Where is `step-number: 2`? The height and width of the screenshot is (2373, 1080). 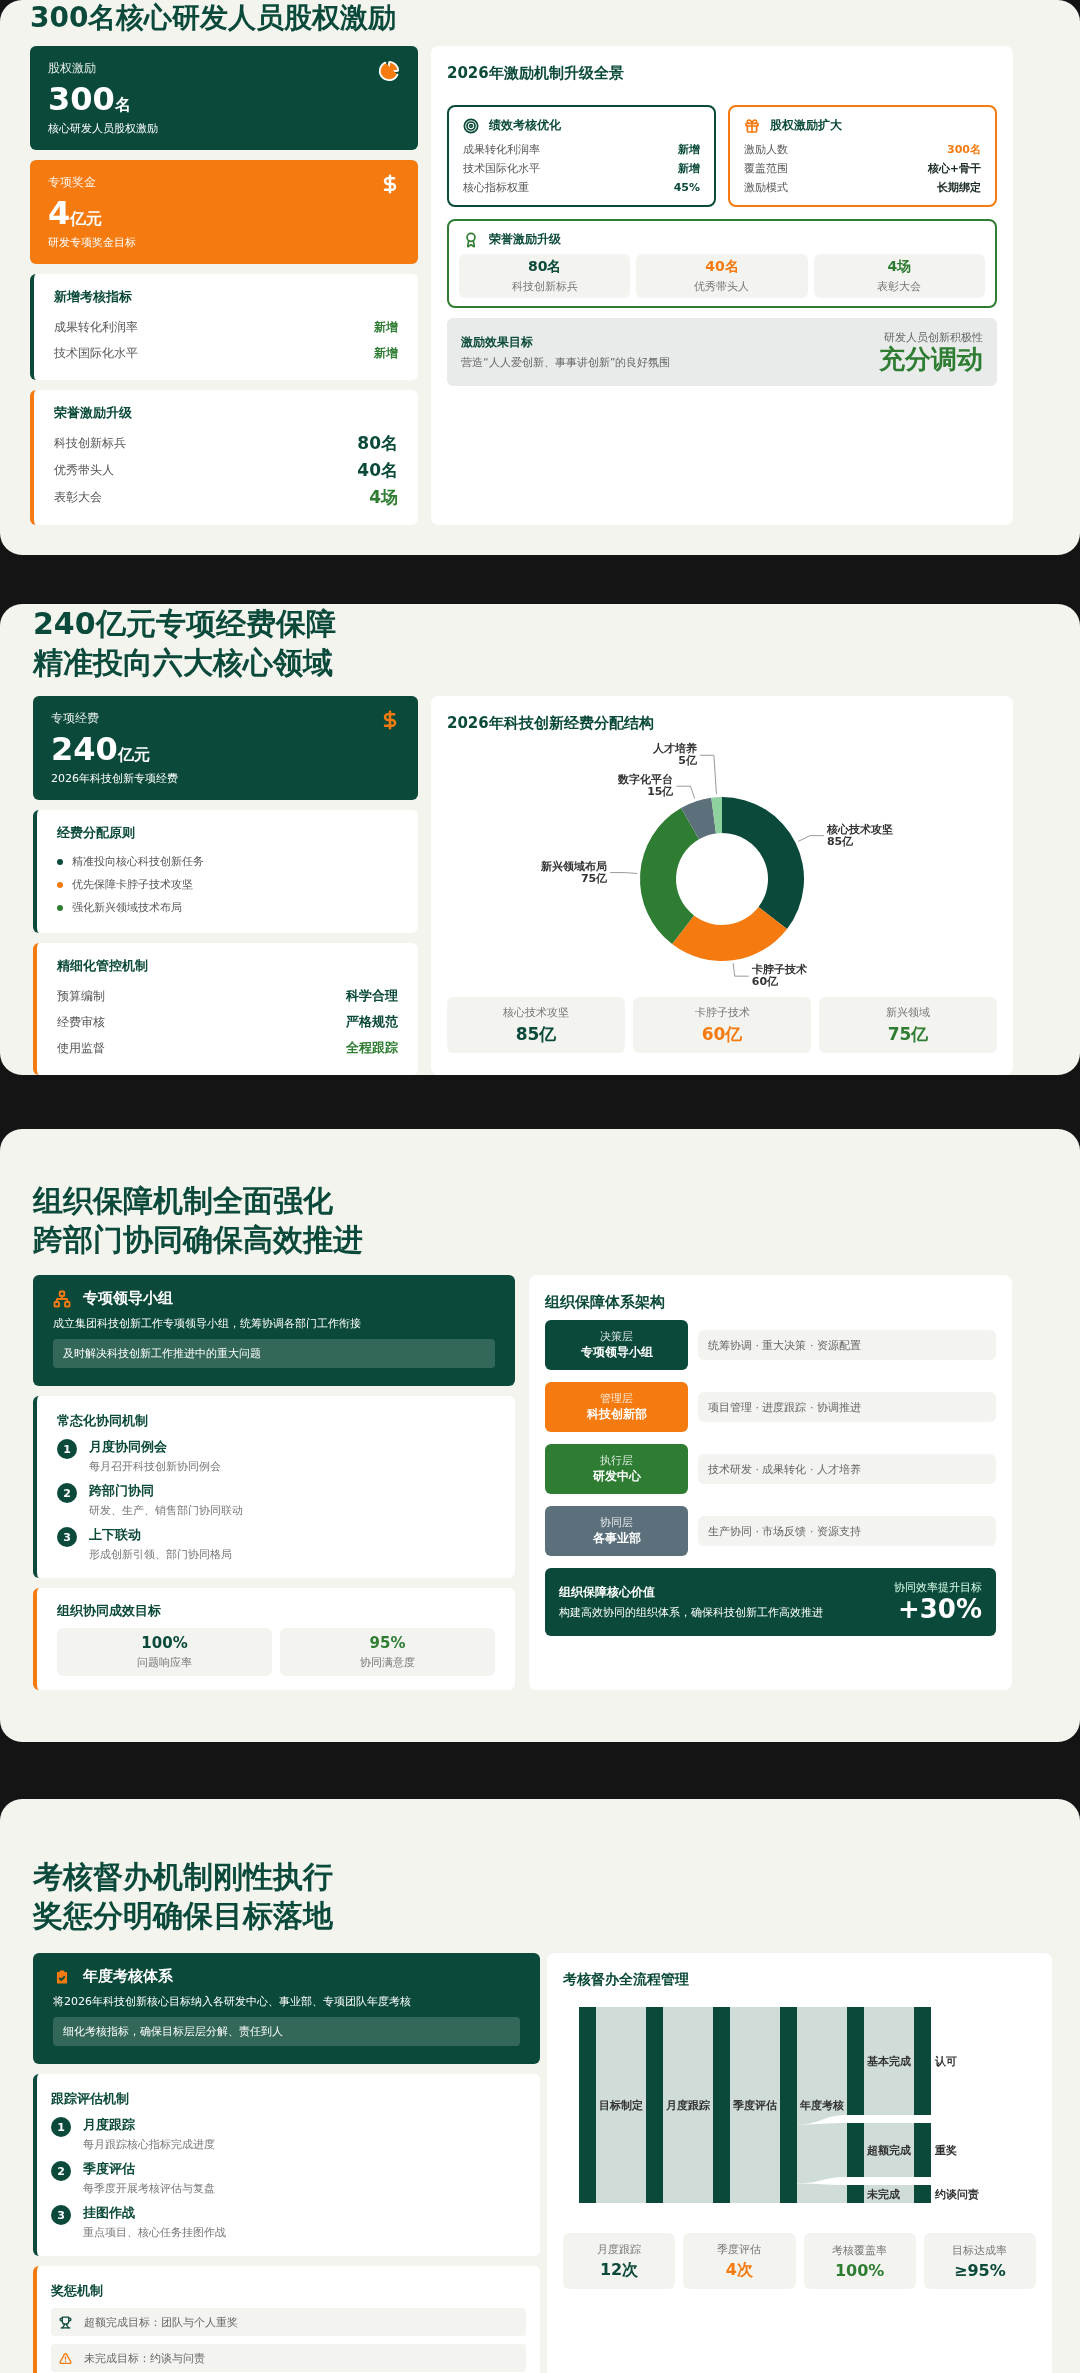
step-number: 2 is located at coordinates (61, 2171).